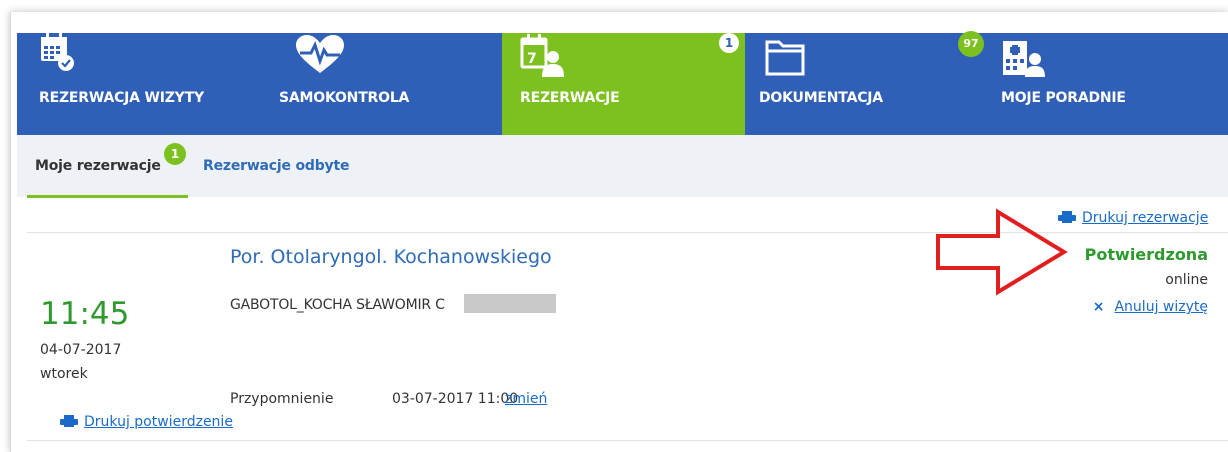  Describe the element at coordinates (971, 44) in the screenshot. I see `nav-badge-moje-poradnie: 97` at that location.